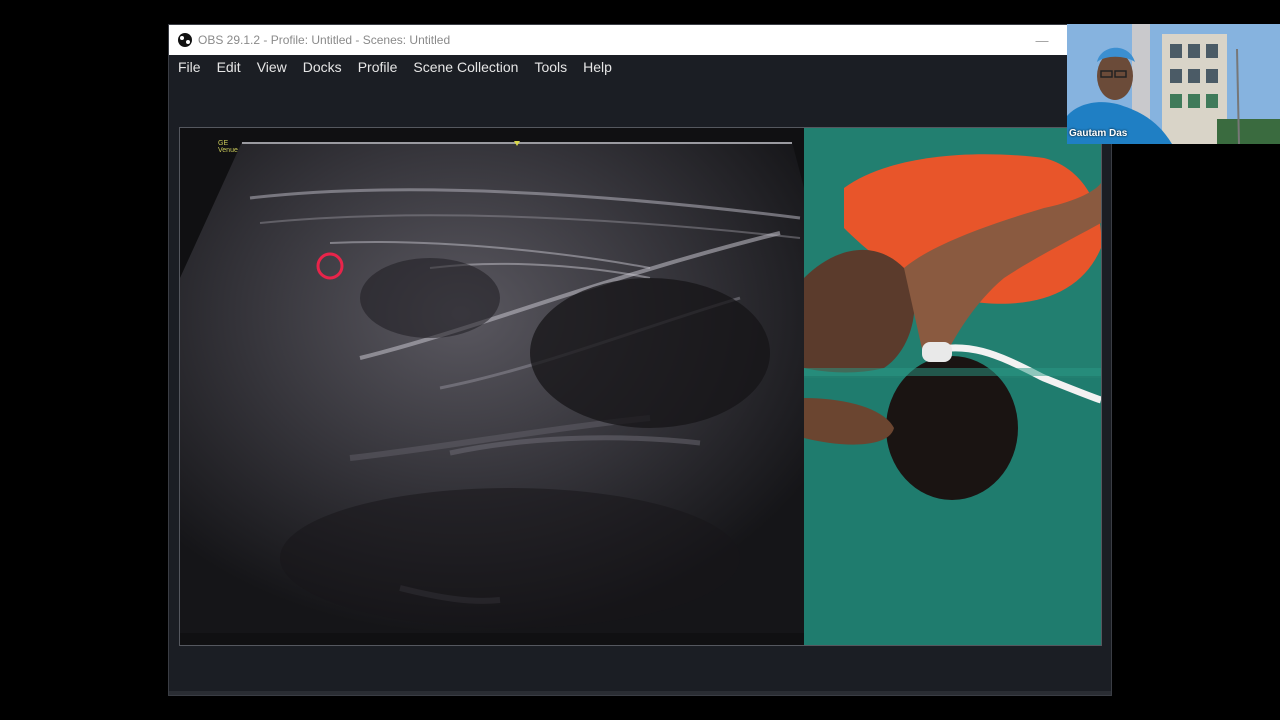 Image resolution: width=1280 pixels, height=720 pixels. What do you see at coordinates (272, 67) in the screenshot?
I see `menu-view: View` at bounding box center [272, 67].